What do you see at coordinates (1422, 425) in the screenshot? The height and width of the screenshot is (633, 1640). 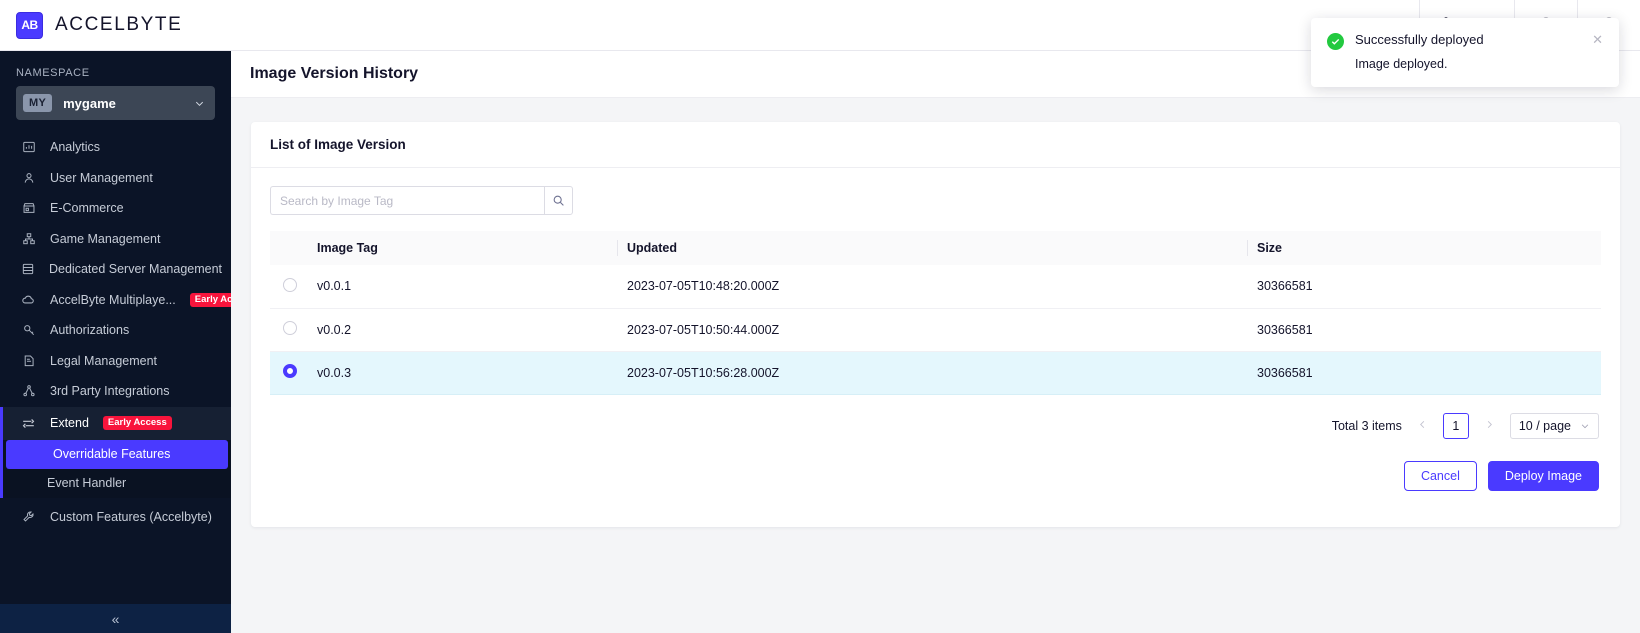 I see `pagination-prev-button` at bounding box center [1422, 425].